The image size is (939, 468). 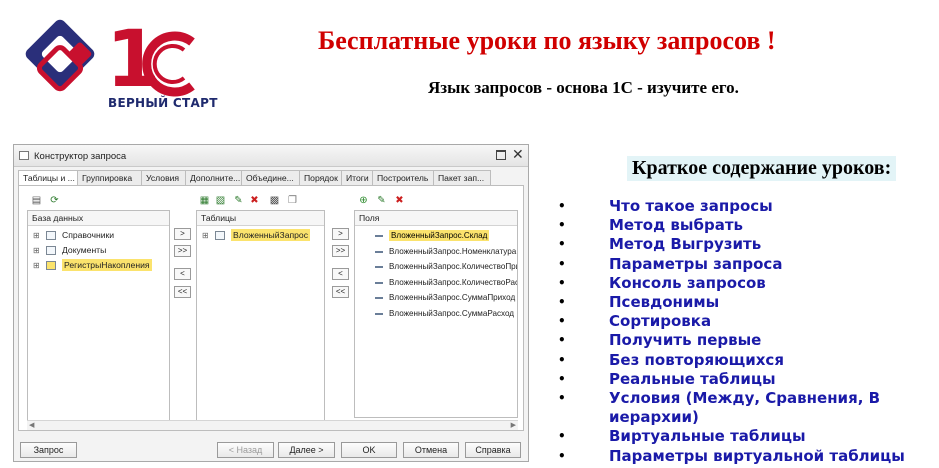 What do you see at coordinates (182, 292) in the screenshot?
I see `move-all-left-button: <<` at bounding box center [182, 292].